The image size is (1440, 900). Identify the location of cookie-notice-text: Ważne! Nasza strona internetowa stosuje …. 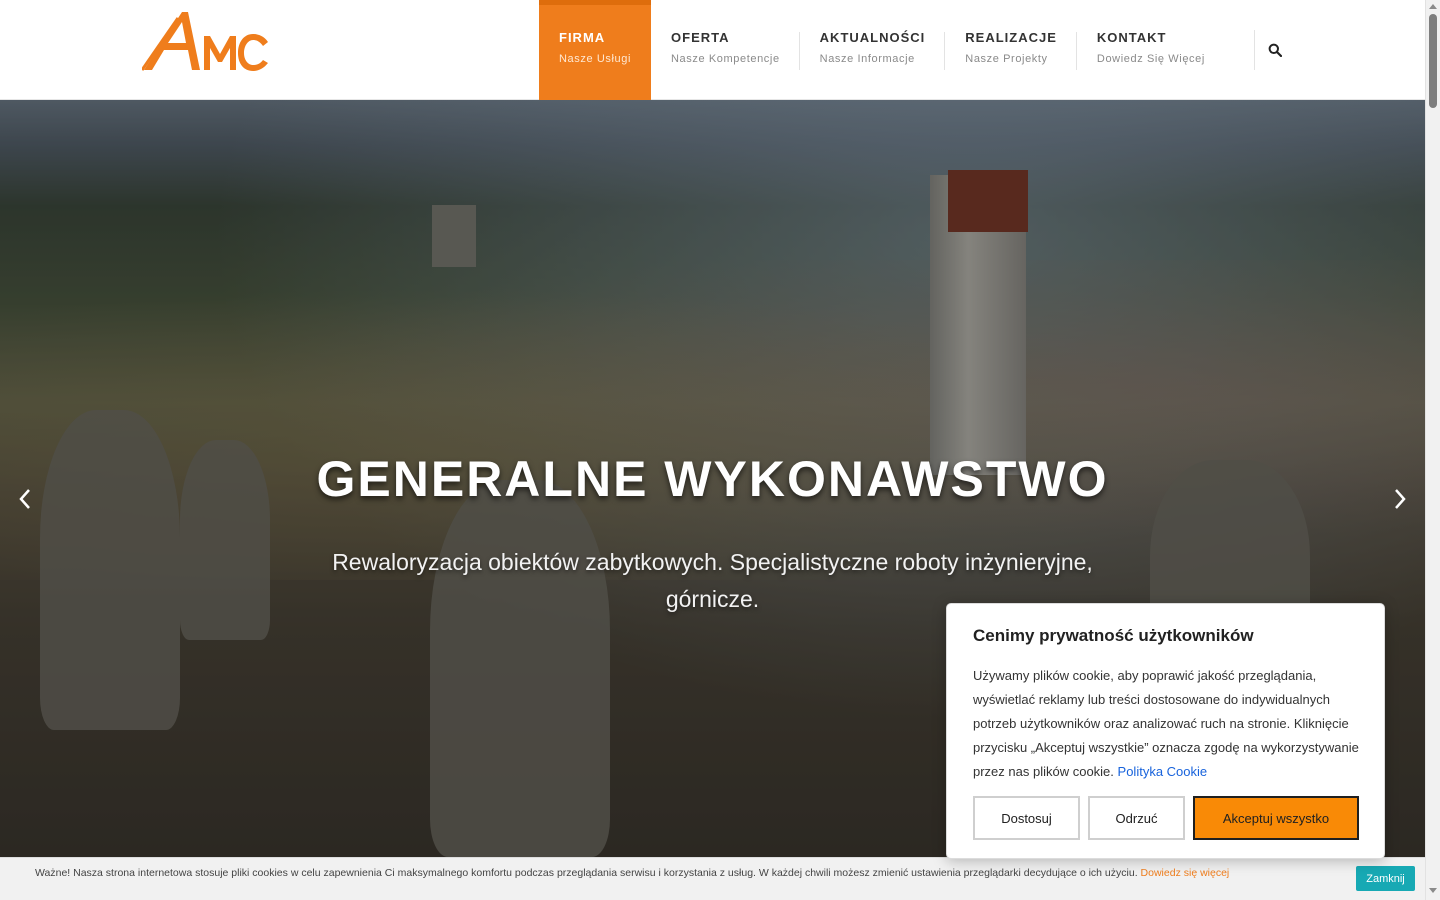
(632, 873).